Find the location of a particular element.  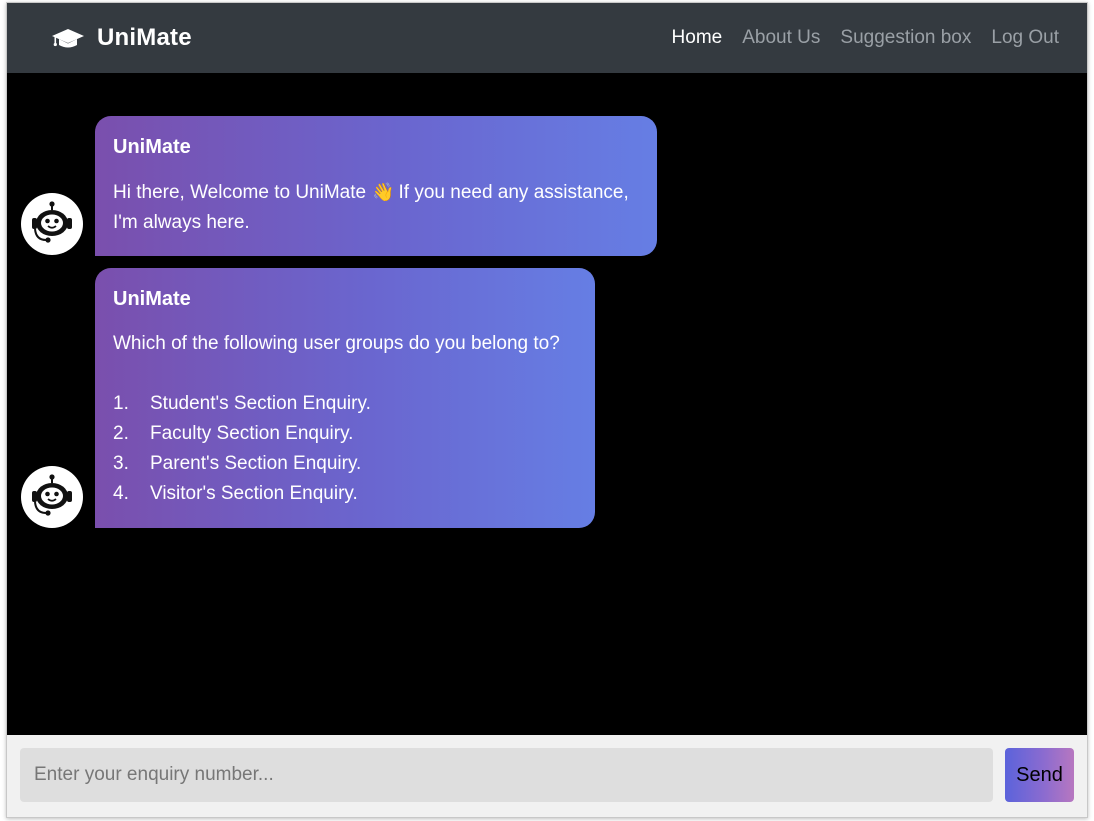

message-composer: Send is located at coordinates (547, 776).